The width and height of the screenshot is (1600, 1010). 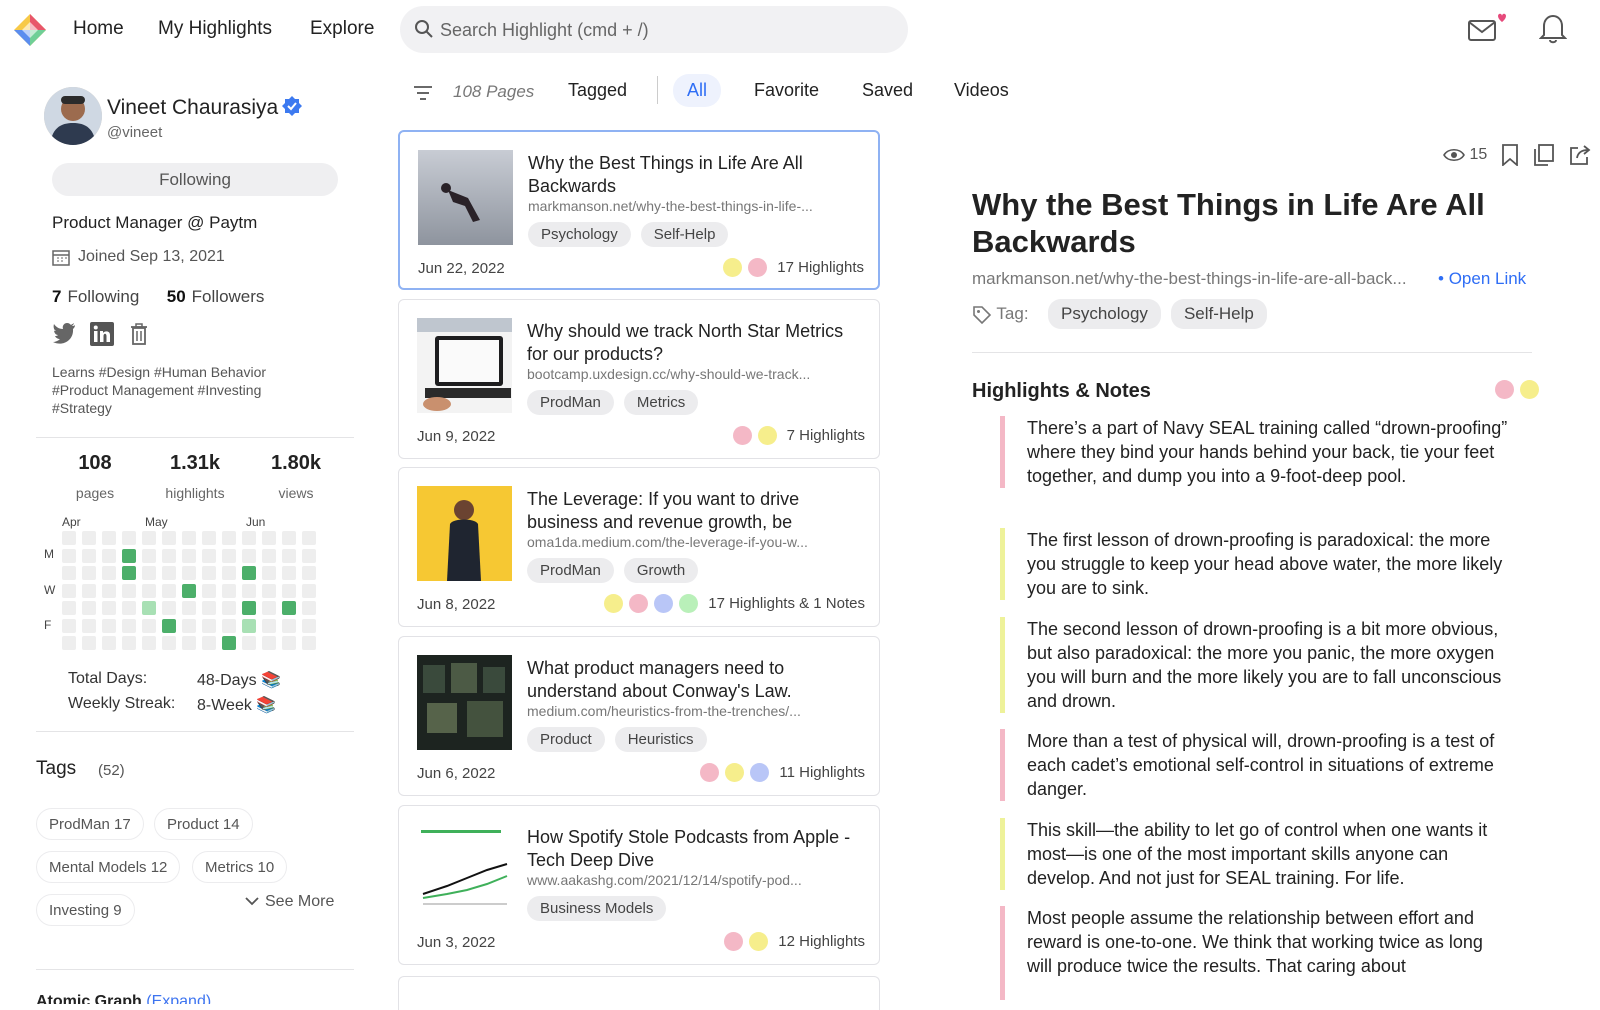 What do you see at coordinates (887, 90) in the screenshot?
I see `tab-saved: Saved` at bounding box center [887, 90].